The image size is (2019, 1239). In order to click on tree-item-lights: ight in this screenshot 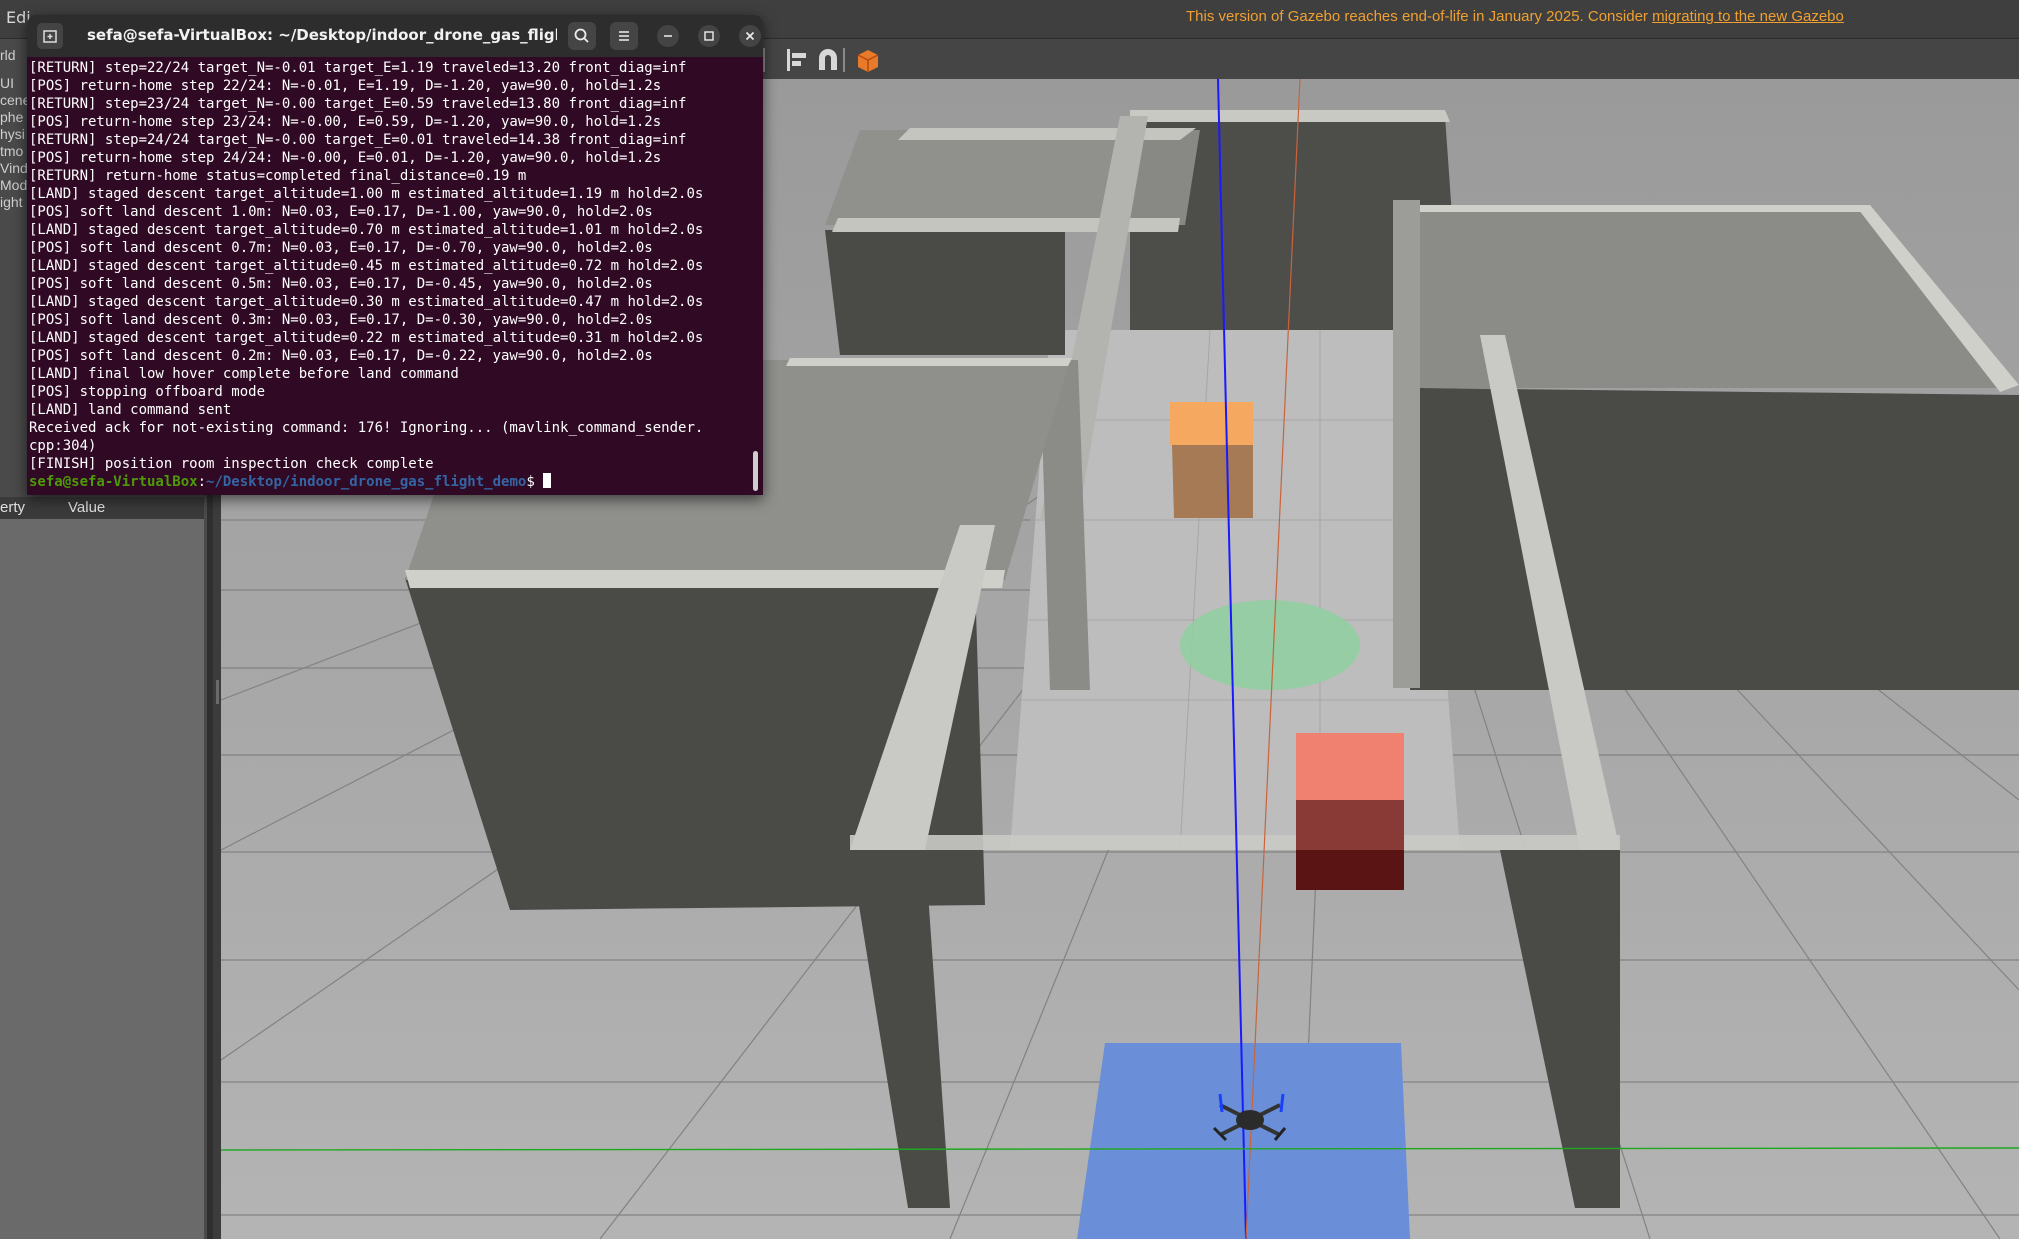, I will do `click(15, 202)`.